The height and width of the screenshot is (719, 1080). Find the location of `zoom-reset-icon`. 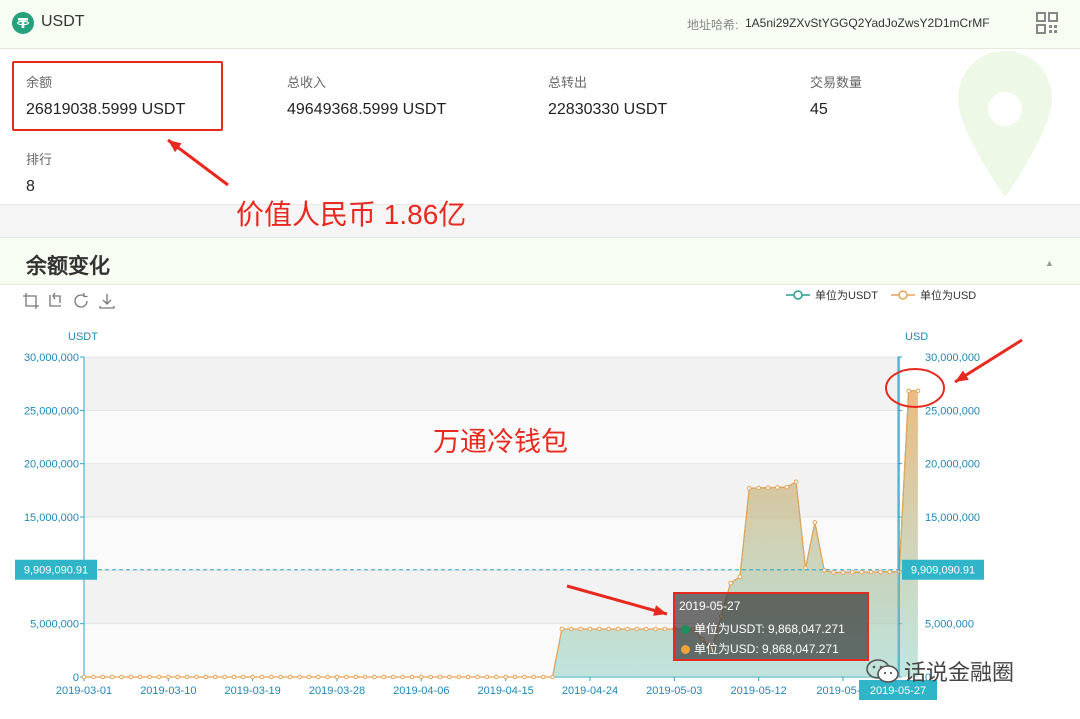

zoom-reset-icon is located at coordinates (55, 301).